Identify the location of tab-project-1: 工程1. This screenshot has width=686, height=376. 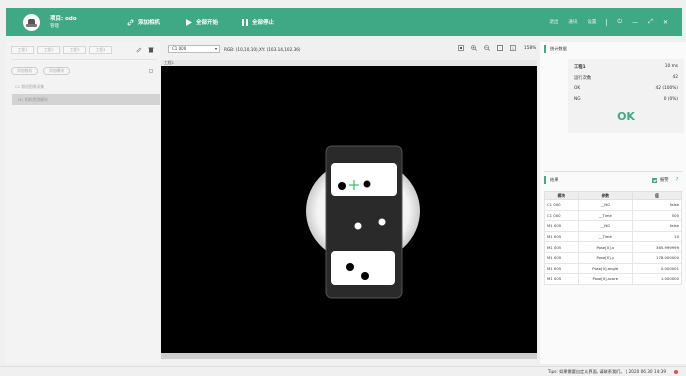
(22, 50).